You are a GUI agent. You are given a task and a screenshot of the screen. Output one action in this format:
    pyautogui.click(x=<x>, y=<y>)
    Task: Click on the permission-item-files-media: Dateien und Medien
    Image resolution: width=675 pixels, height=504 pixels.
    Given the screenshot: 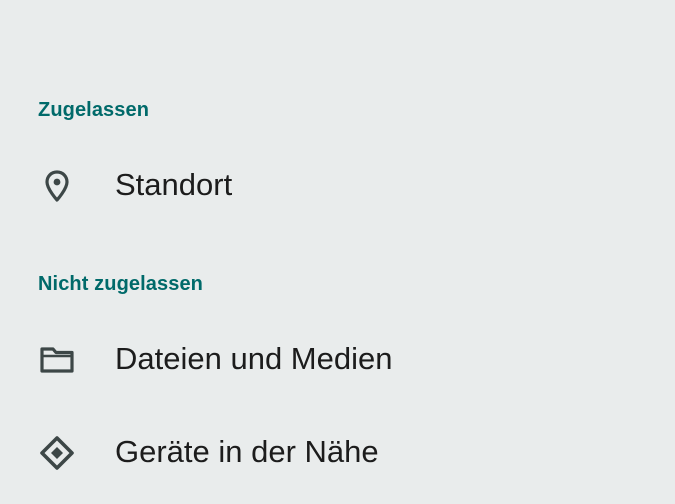 What is the action you would take?
    pyautogui.click(x=337, y=359)
    